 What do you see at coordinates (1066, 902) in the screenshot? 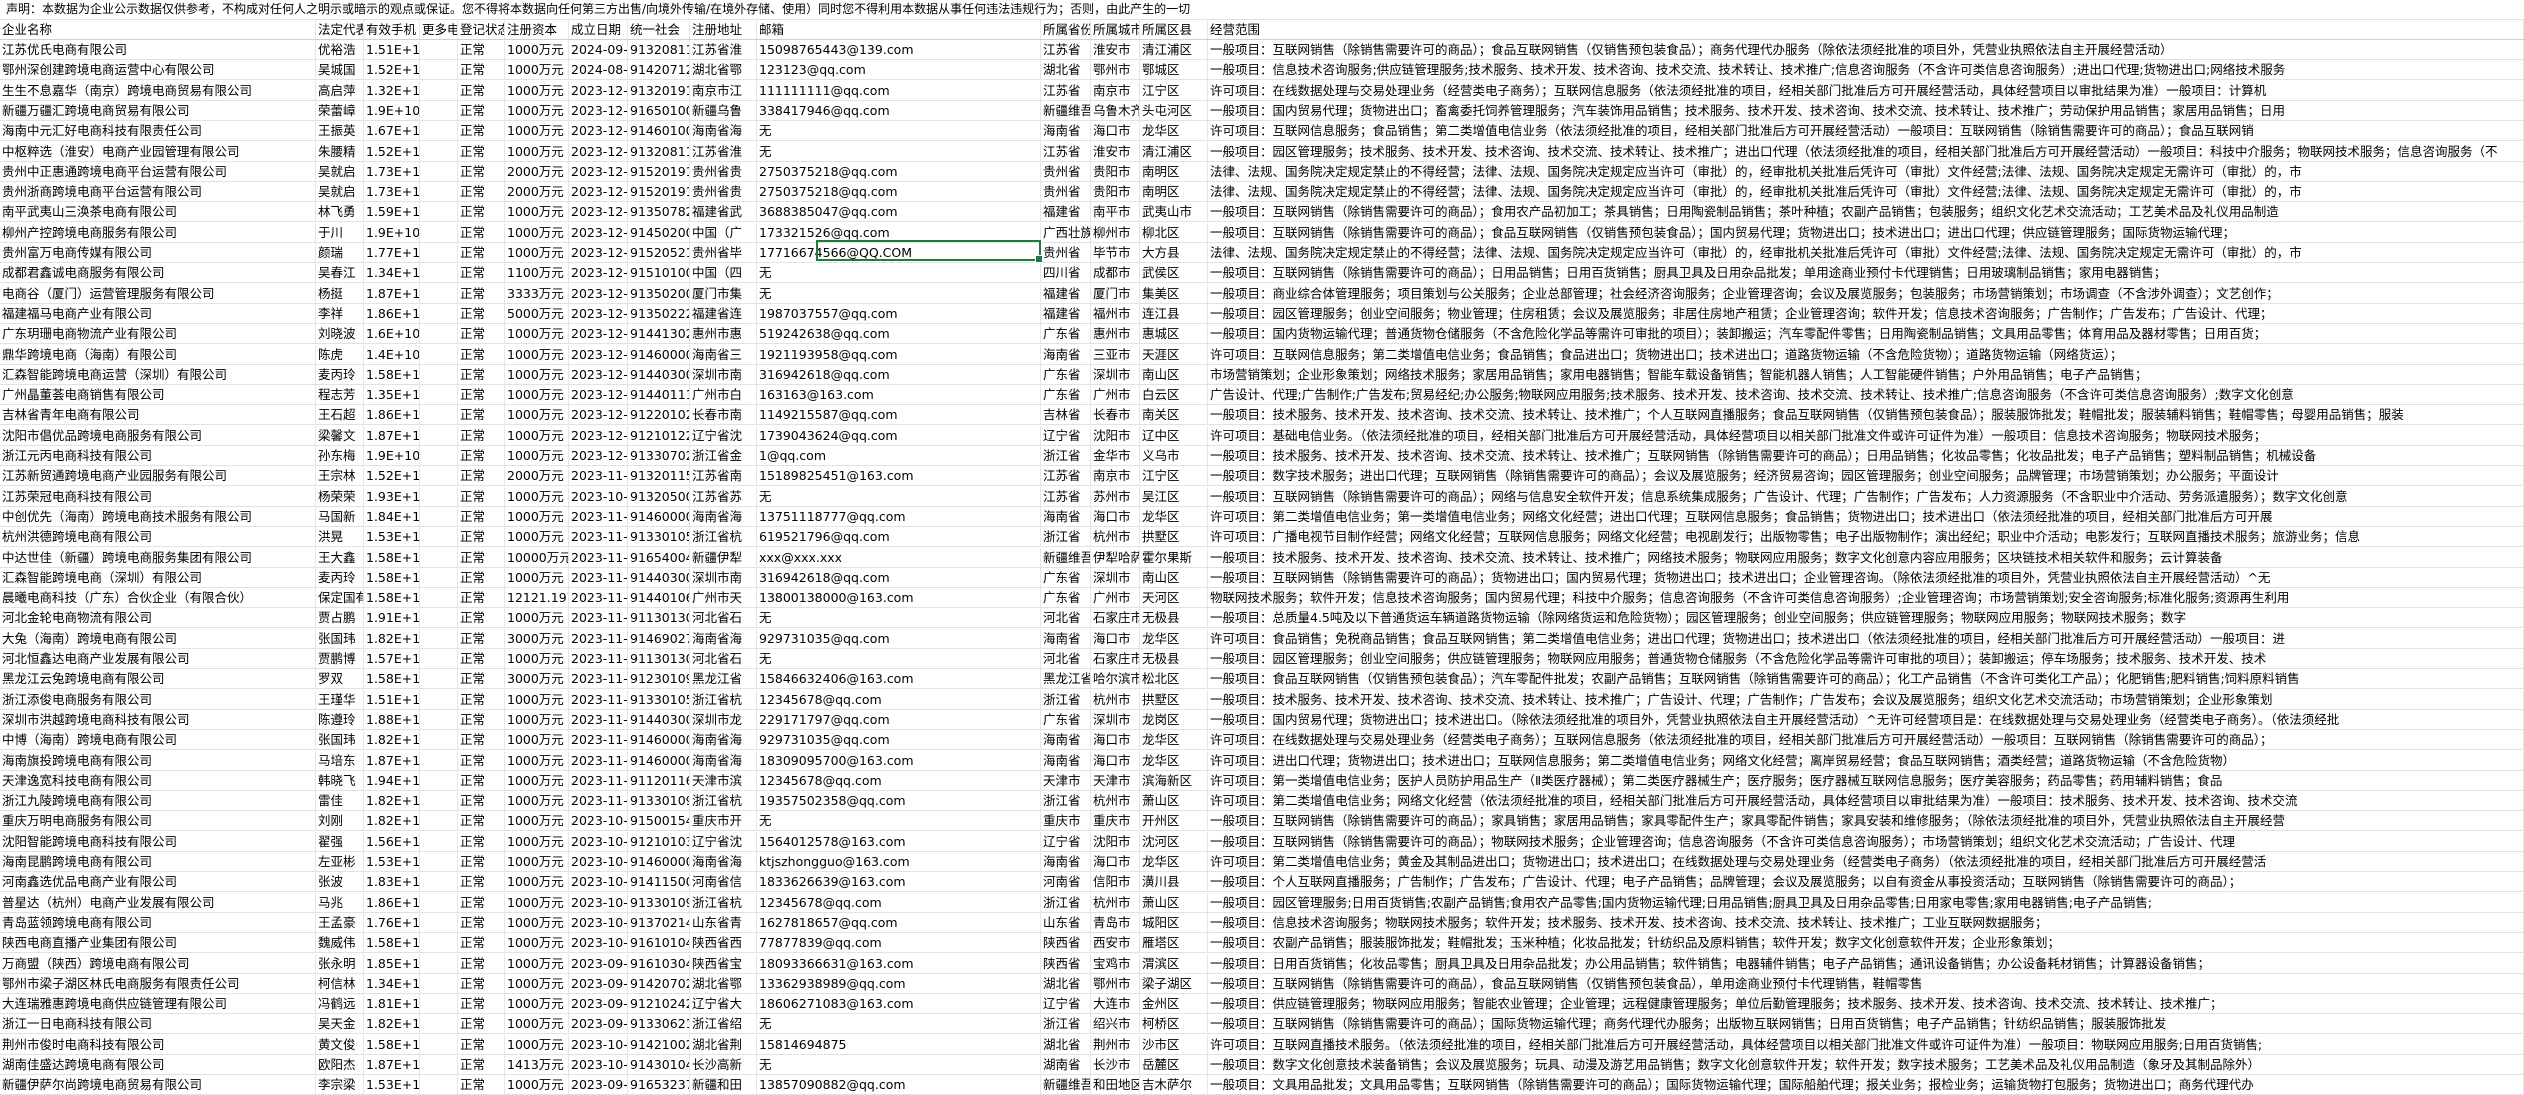
I see `cell-province: 浙江省` at bounding box center [1066, 902].